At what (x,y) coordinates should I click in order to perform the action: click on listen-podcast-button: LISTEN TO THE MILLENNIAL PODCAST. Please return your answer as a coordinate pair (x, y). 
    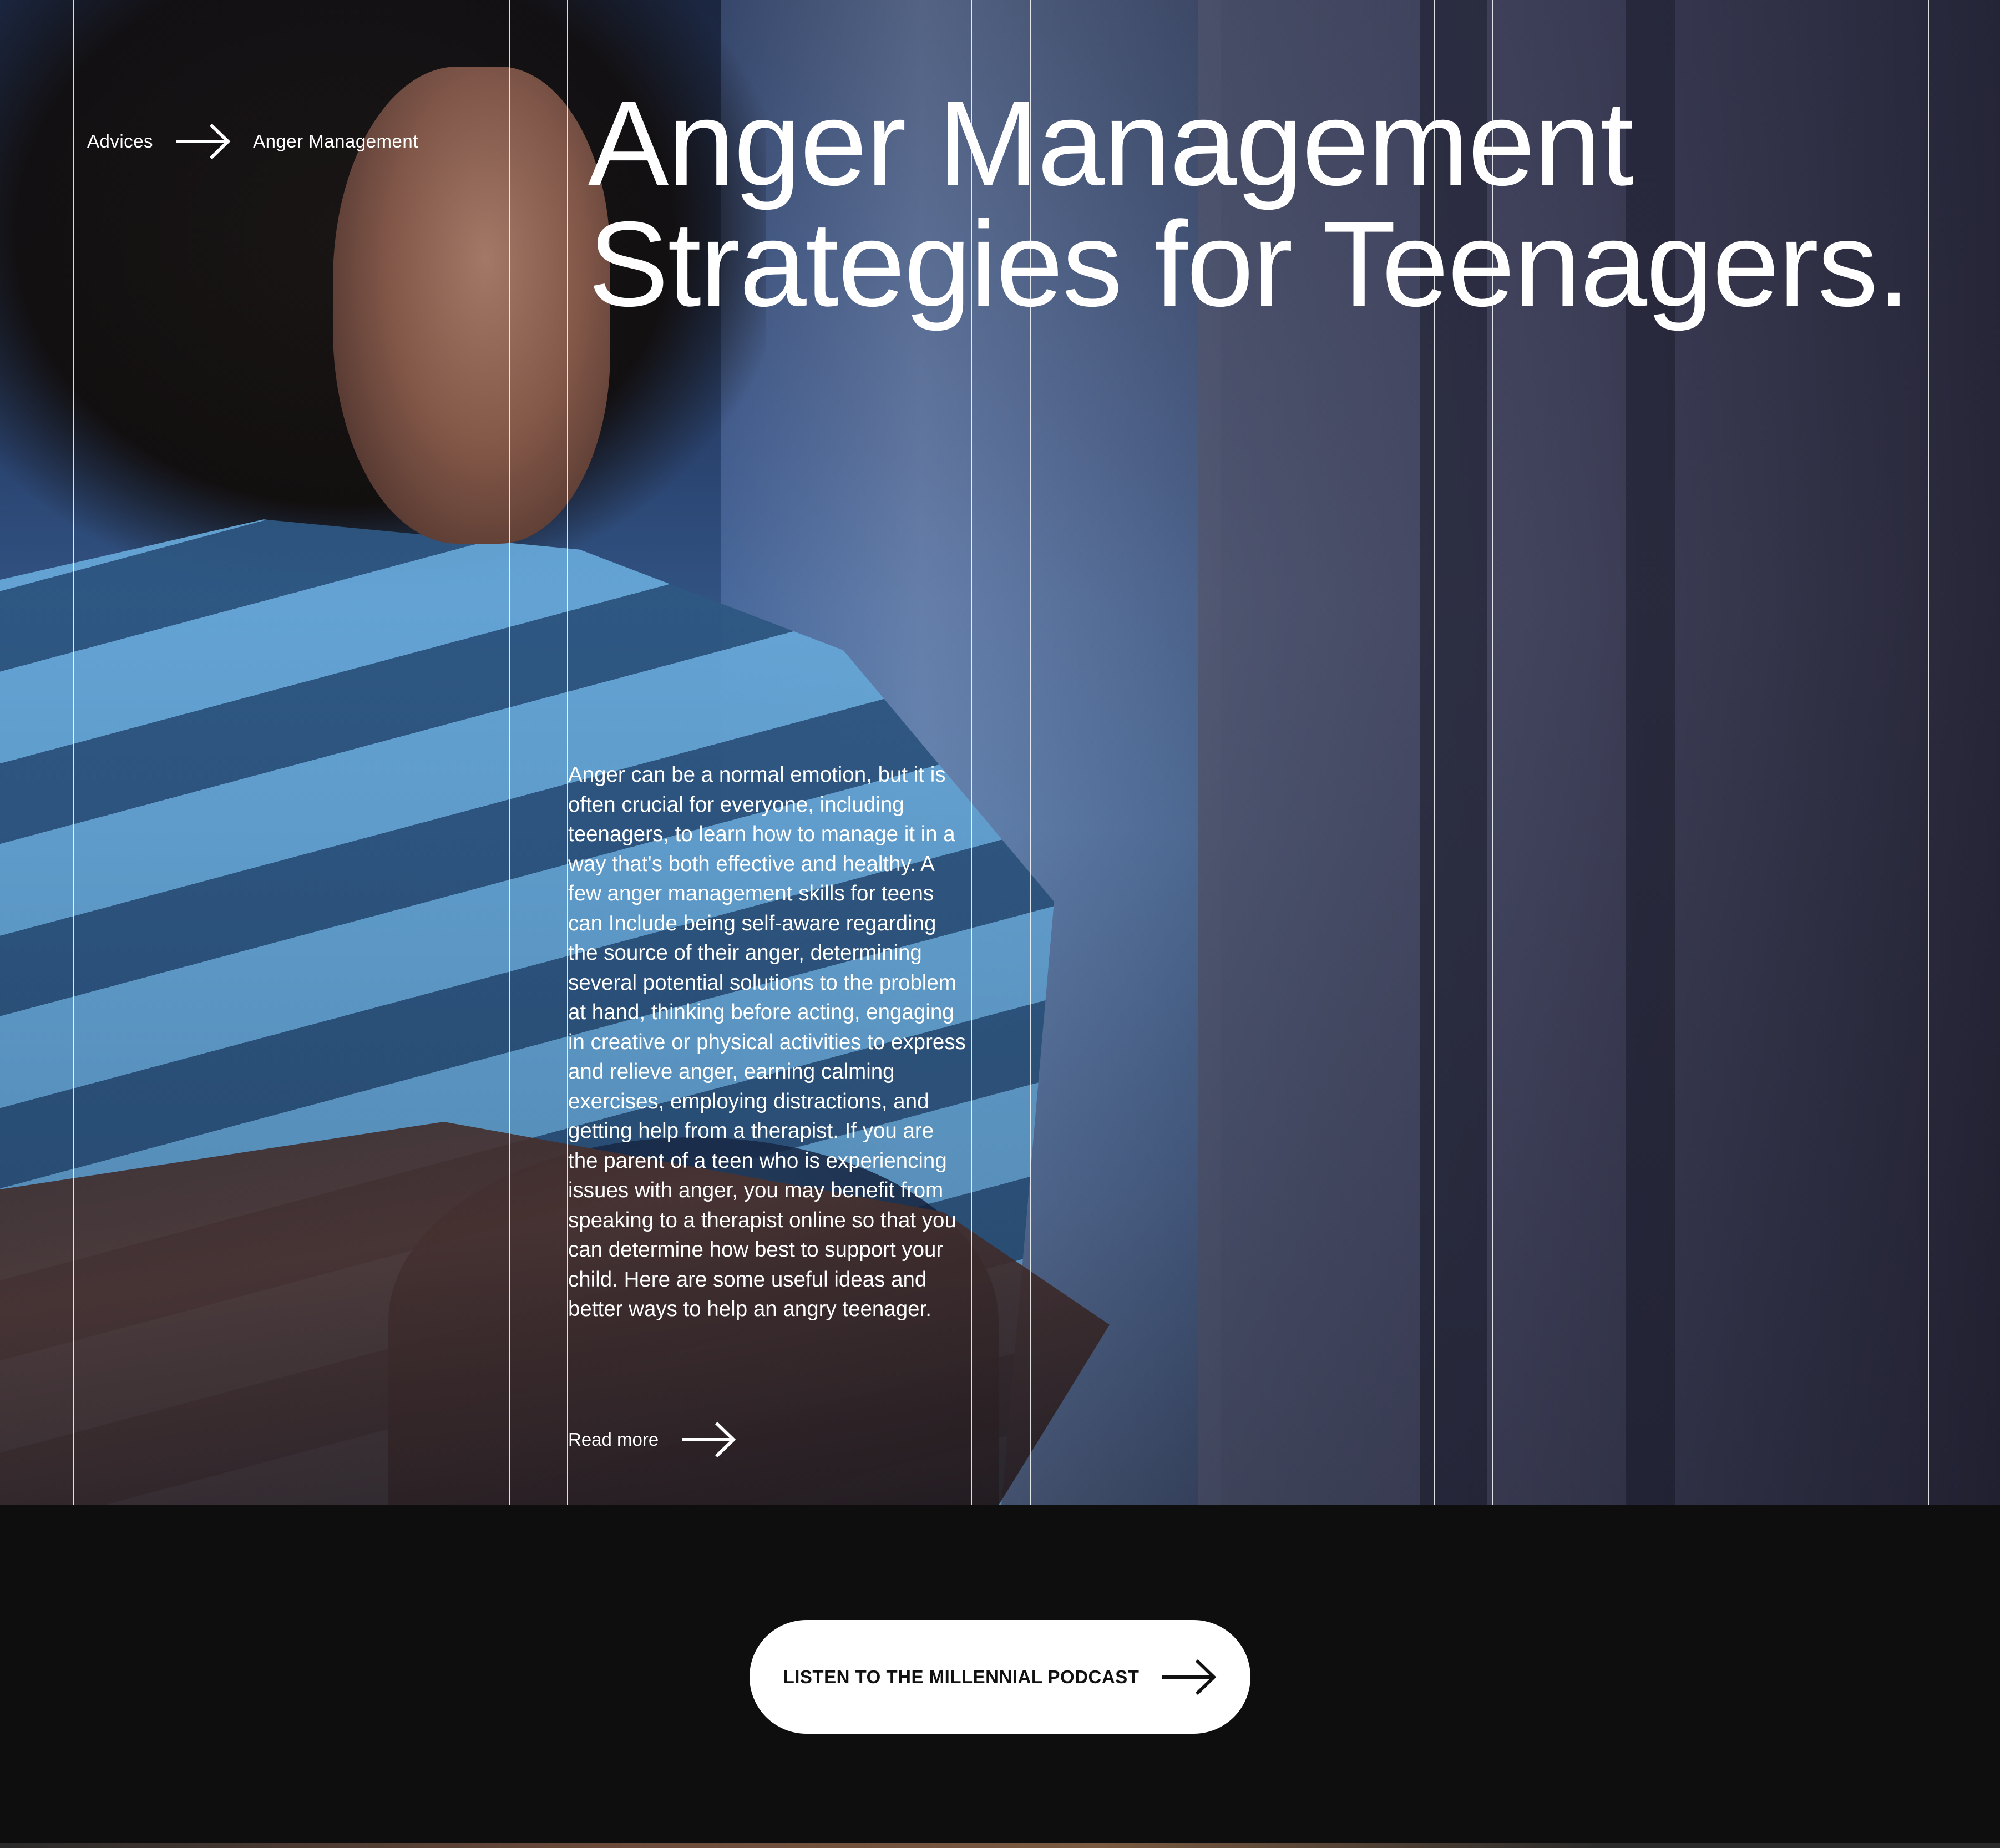
    Looking at the image, I should click on (1000, 1677).